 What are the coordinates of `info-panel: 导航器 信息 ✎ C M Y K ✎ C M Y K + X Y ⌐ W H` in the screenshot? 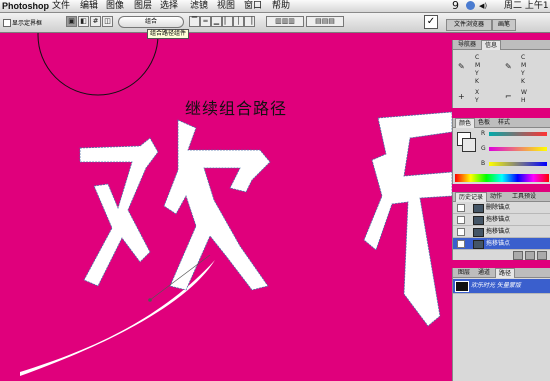 It's located at (501, 74).